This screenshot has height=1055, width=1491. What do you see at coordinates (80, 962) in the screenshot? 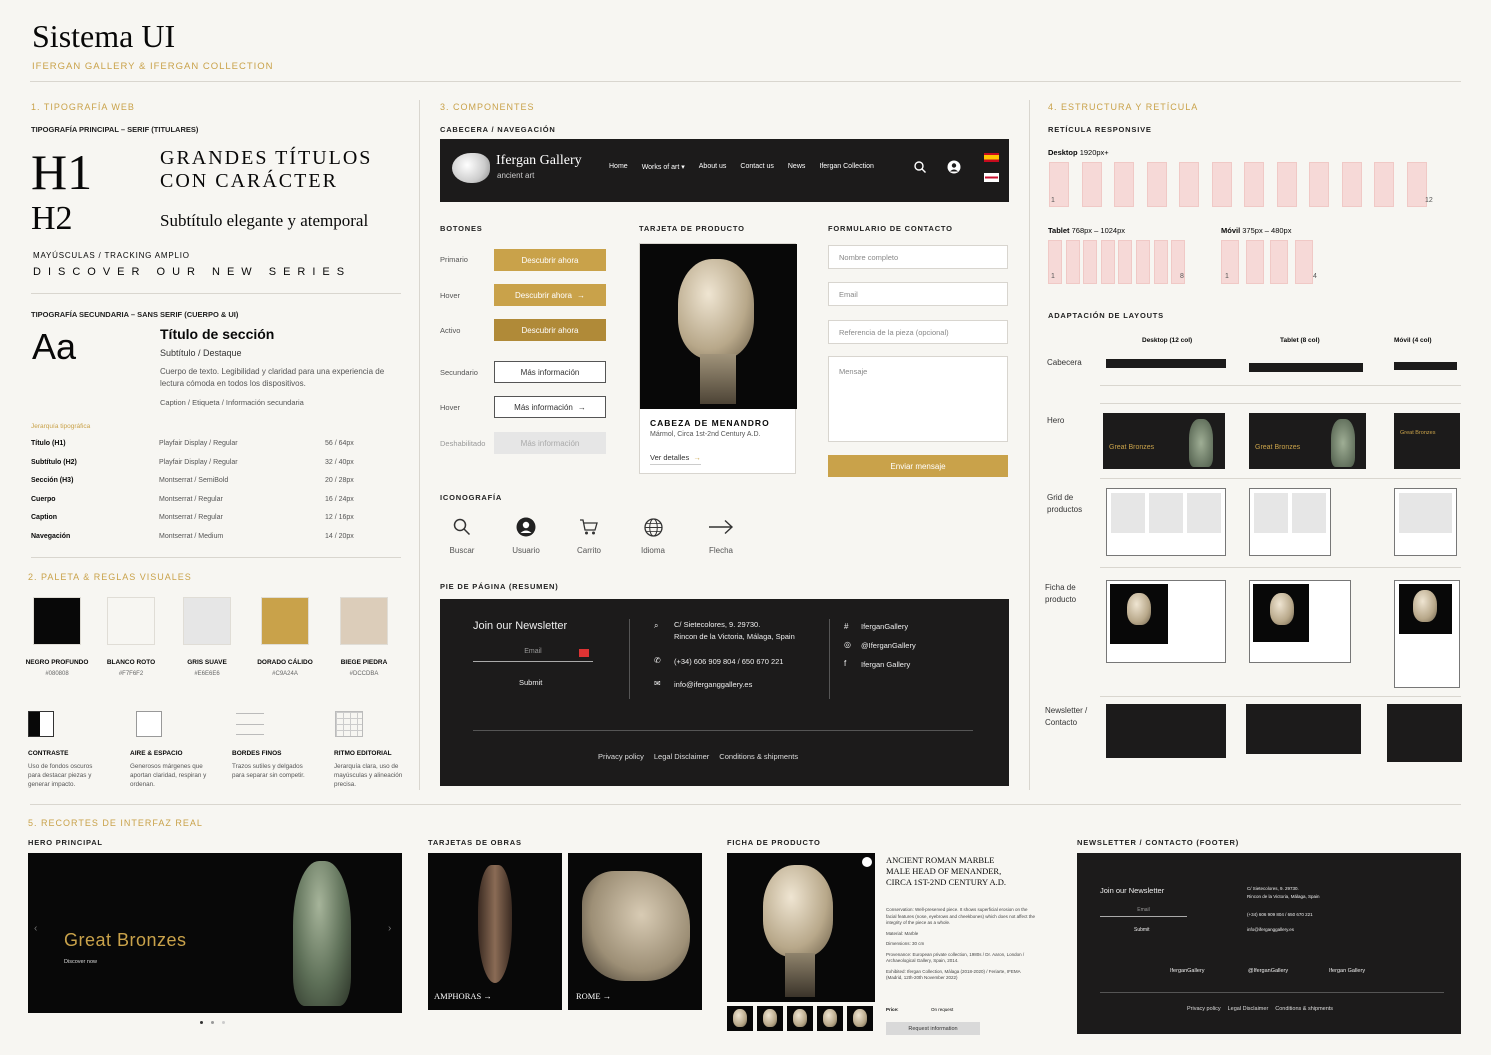
I see `hero-cta: Discover now` at bounding box center [80, 962].